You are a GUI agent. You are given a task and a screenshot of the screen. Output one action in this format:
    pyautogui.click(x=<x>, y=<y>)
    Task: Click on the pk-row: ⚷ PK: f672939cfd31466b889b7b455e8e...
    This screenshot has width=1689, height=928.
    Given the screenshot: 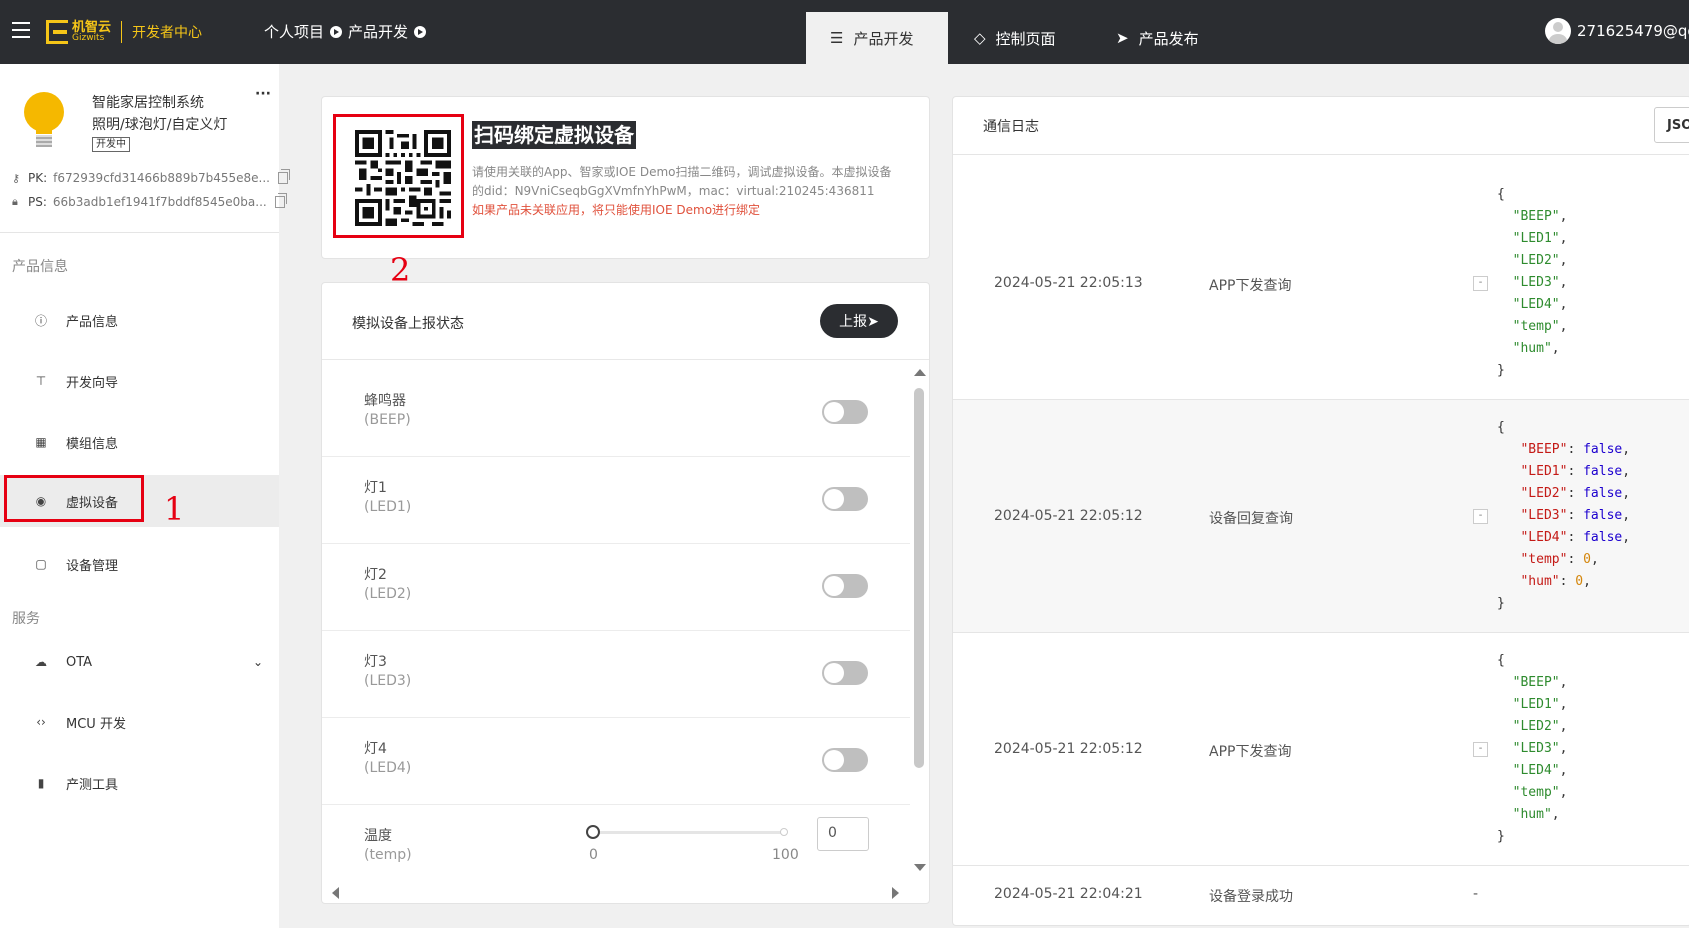 What is the action you would take?
    pyautogui.click(x=151, y=177)
    